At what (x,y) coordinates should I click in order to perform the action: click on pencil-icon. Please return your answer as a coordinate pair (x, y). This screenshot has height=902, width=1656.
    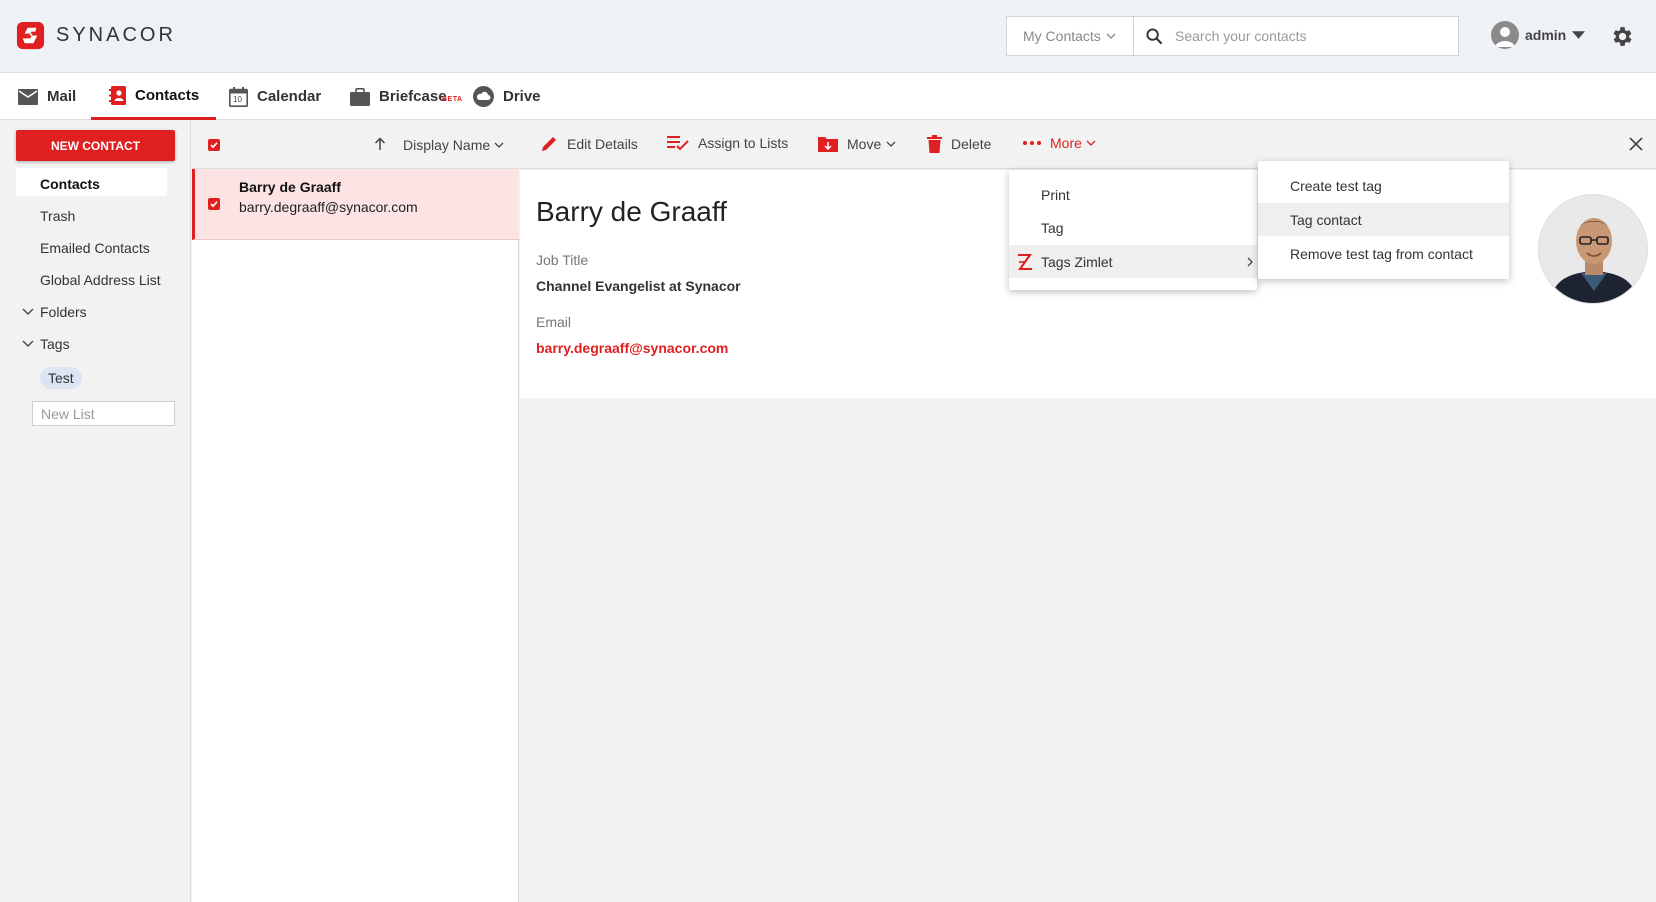
    Looking at the image, I should click on (549, 144).